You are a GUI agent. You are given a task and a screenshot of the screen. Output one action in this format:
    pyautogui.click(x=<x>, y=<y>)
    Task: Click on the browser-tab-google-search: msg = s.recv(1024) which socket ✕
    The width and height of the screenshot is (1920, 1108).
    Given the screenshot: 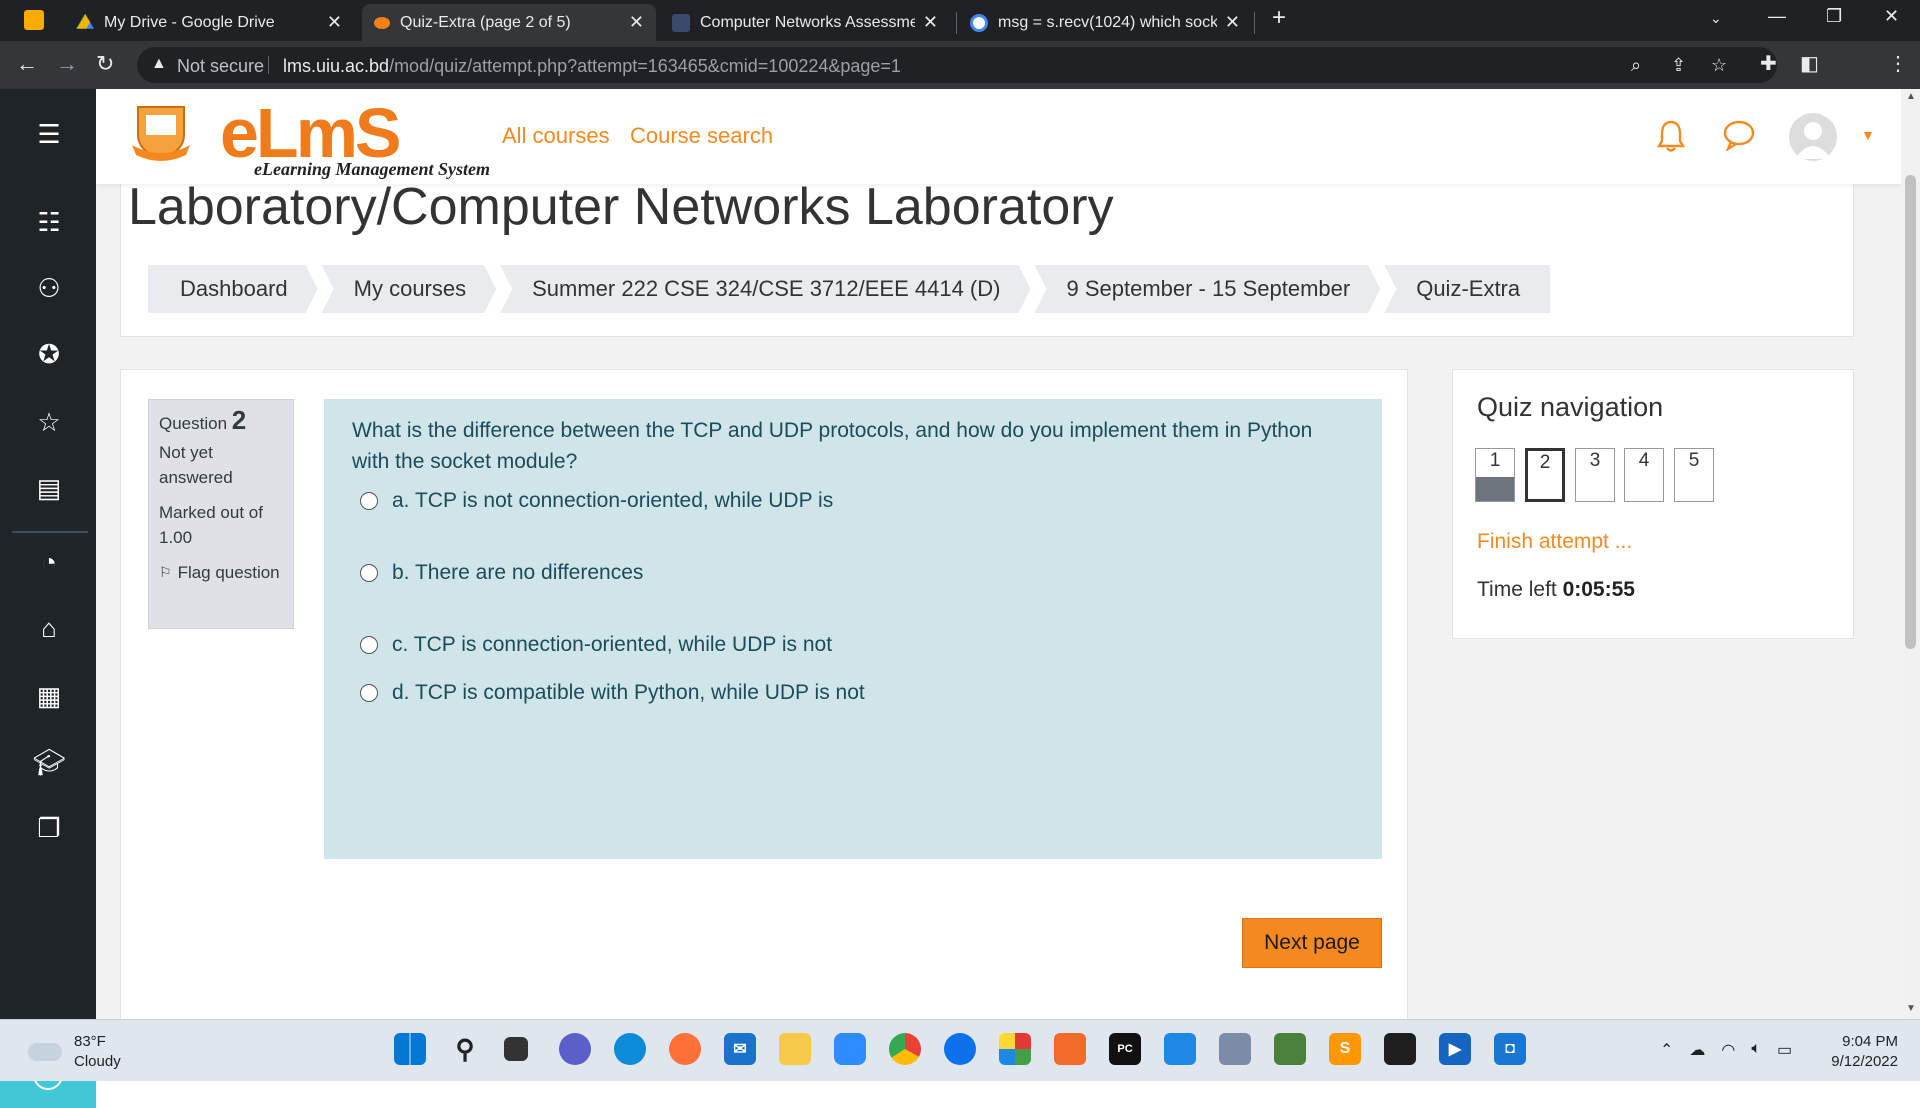 What is the action you would take?
    pyautogui.click(x=1105, y=22)
    